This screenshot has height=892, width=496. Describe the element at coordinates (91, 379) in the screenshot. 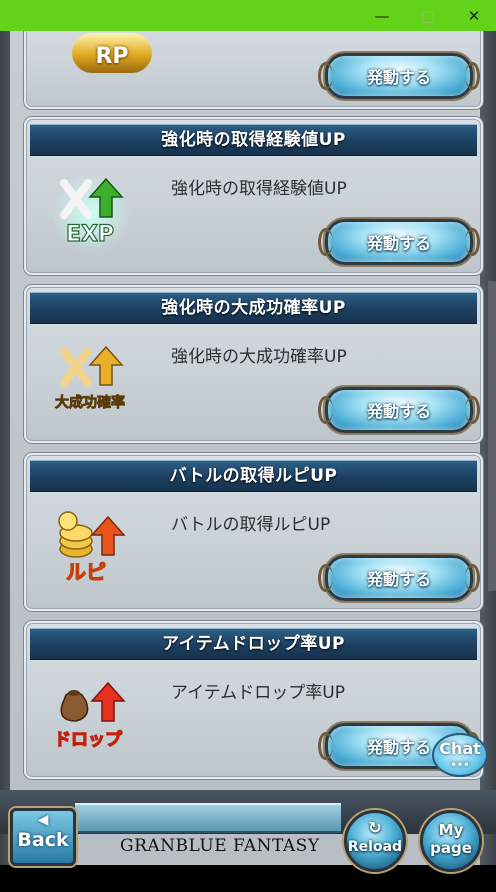

I see `great-success-up-icon: 大成功確率` at that location.